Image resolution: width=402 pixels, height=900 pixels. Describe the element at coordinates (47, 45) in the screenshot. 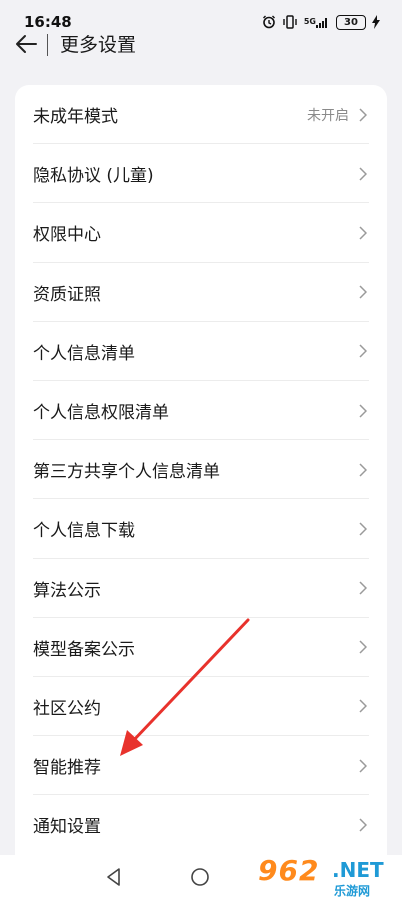

I see `header-divider` at that location.